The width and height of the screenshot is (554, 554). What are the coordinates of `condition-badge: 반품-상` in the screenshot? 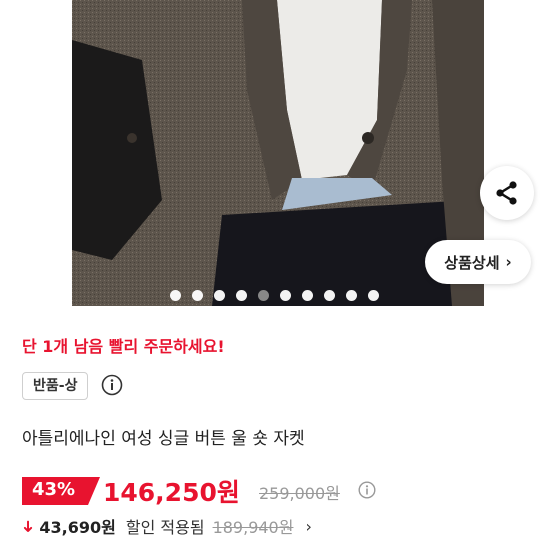 It's located at (55, 386).